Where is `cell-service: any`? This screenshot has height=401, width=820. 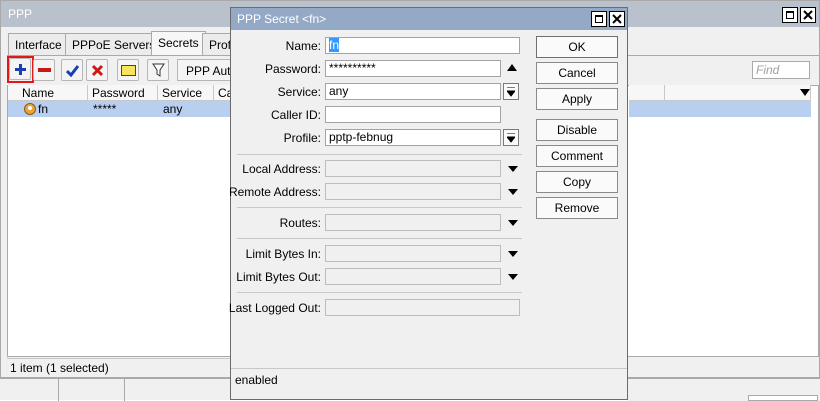 cell-service: any is located at coordinates (173, 109).